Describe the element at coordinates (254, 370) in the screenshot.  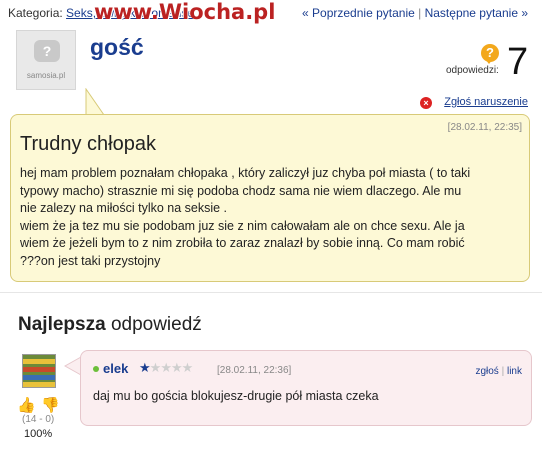
I see `answer-date: [28.02.11, 22:36]` at that location.